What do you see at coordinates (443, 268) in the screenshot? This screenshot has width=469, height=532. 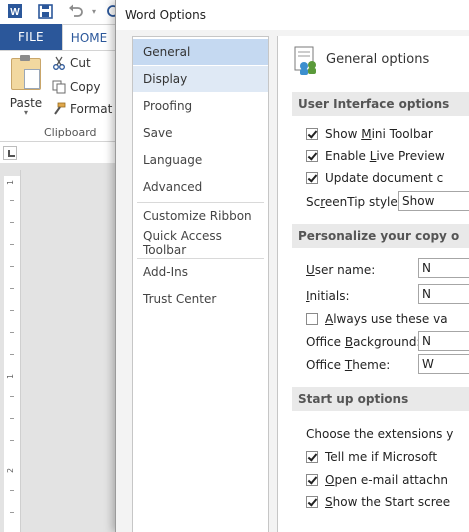 I see `user-name-input: N` at bounding box center [443, 268].